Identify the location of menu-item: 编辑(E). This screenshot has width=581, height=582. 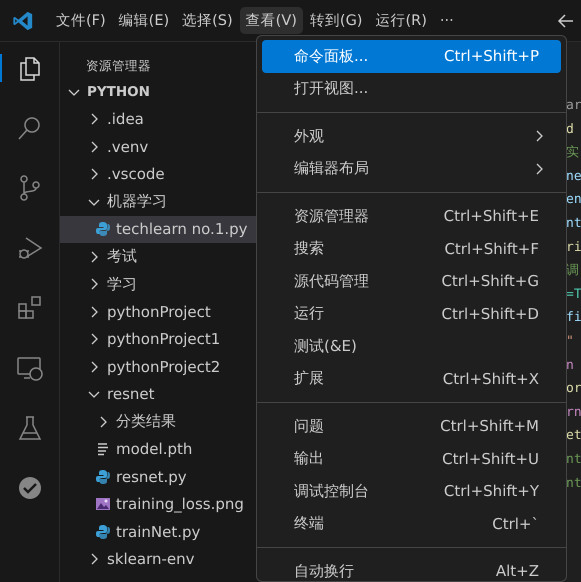
(144, 20).